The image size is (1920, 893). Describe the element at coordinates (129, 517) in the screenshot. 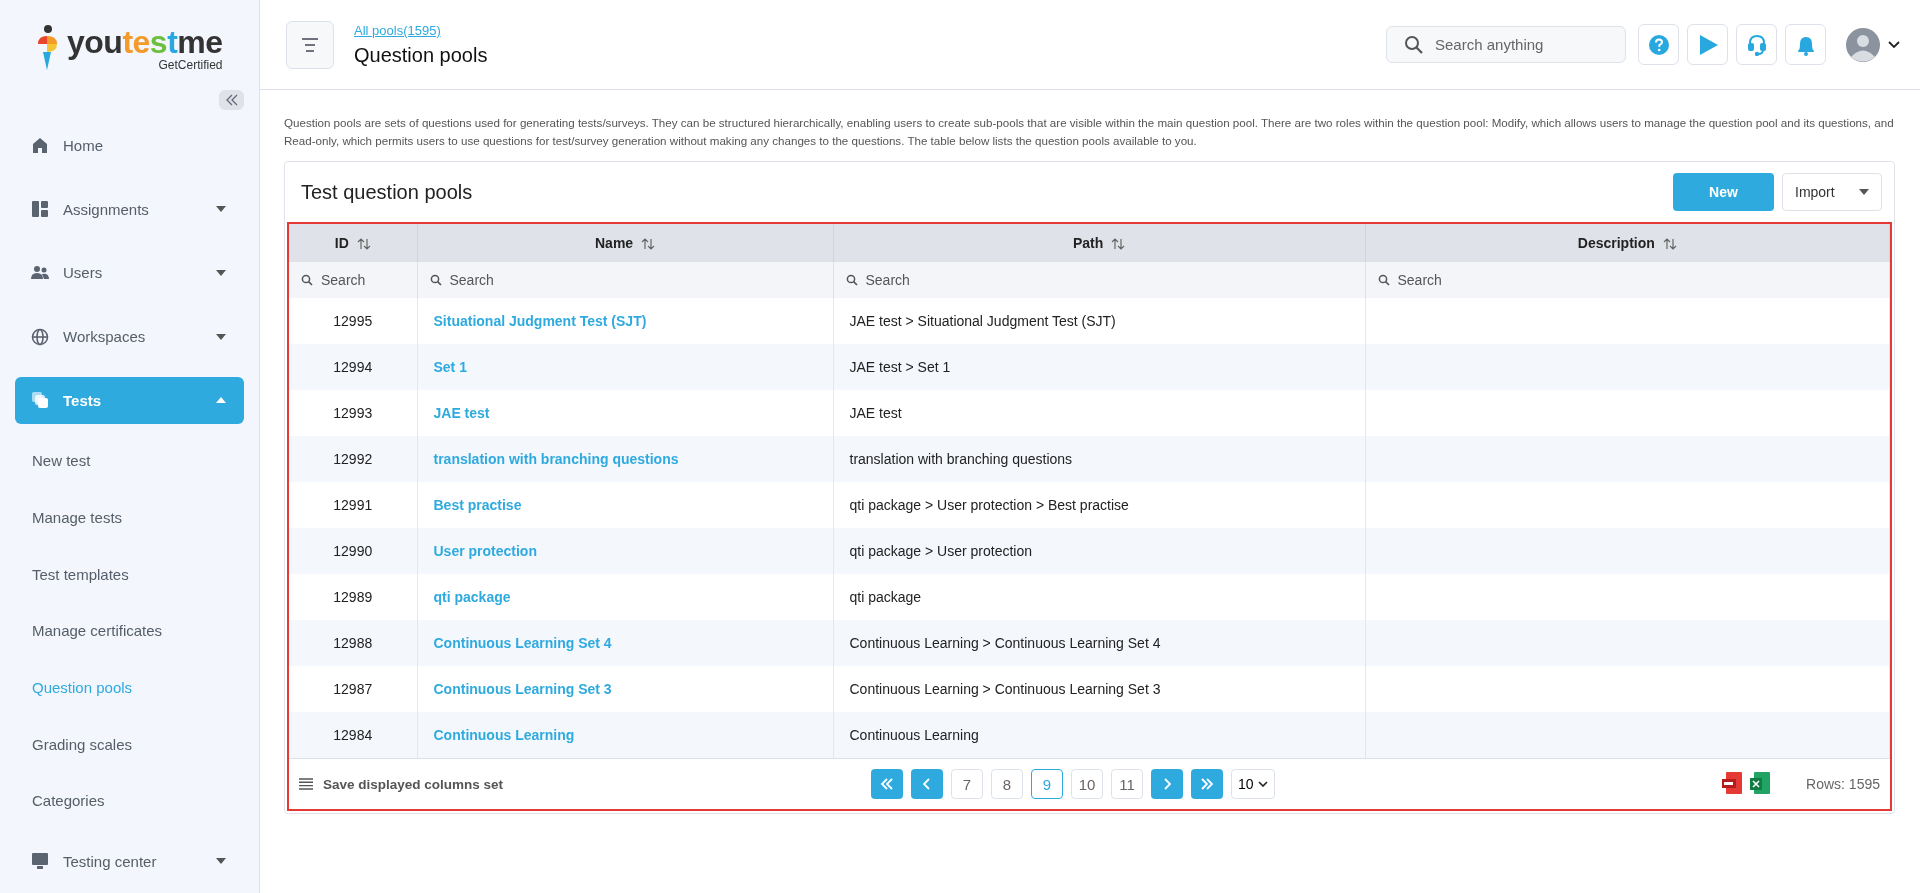

I see `nav-subitem: Manage tests` at that location.